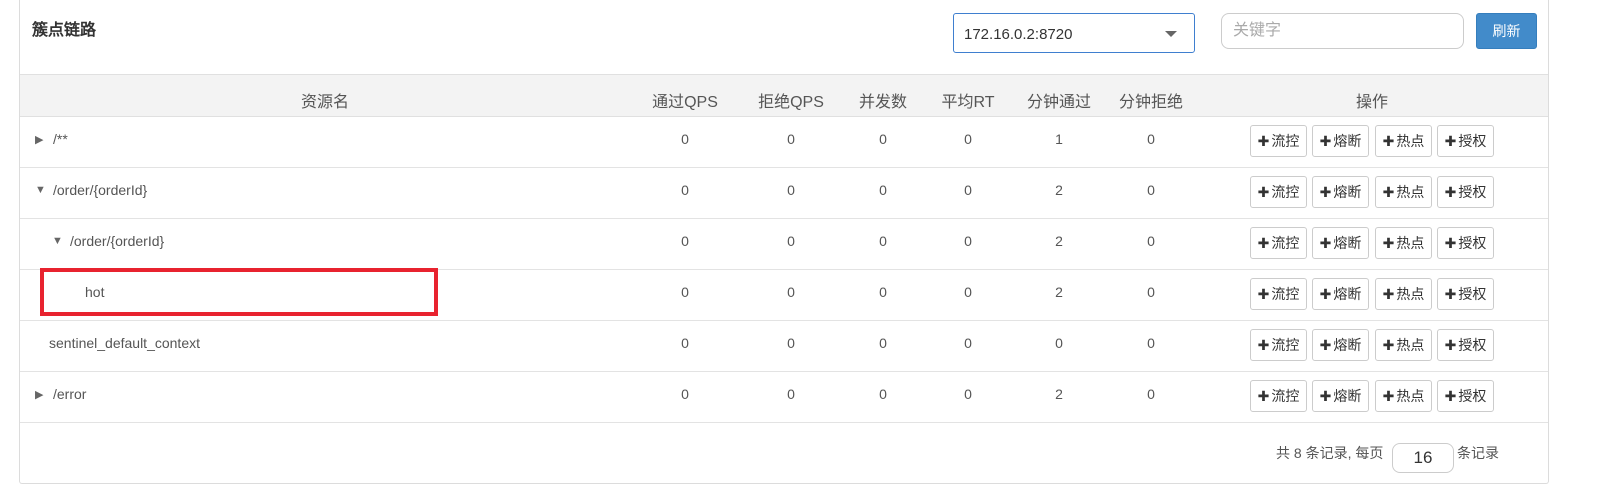  What do you see at coordinates (100, 190) in the screenshot?
I see `resource-name: /order/{orderId}` at bounding box center [100, 190].